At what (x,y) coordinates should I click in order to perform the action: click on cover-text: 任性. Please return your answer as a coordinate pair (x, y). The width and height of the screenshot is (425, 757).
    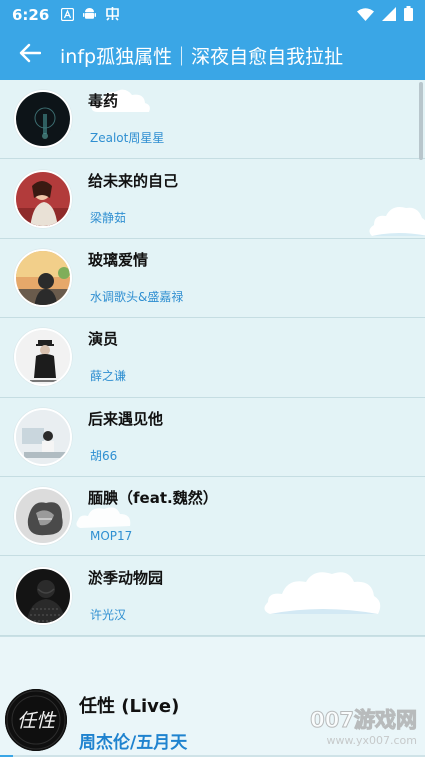
    Looking at the image, I should click on (37, 721).